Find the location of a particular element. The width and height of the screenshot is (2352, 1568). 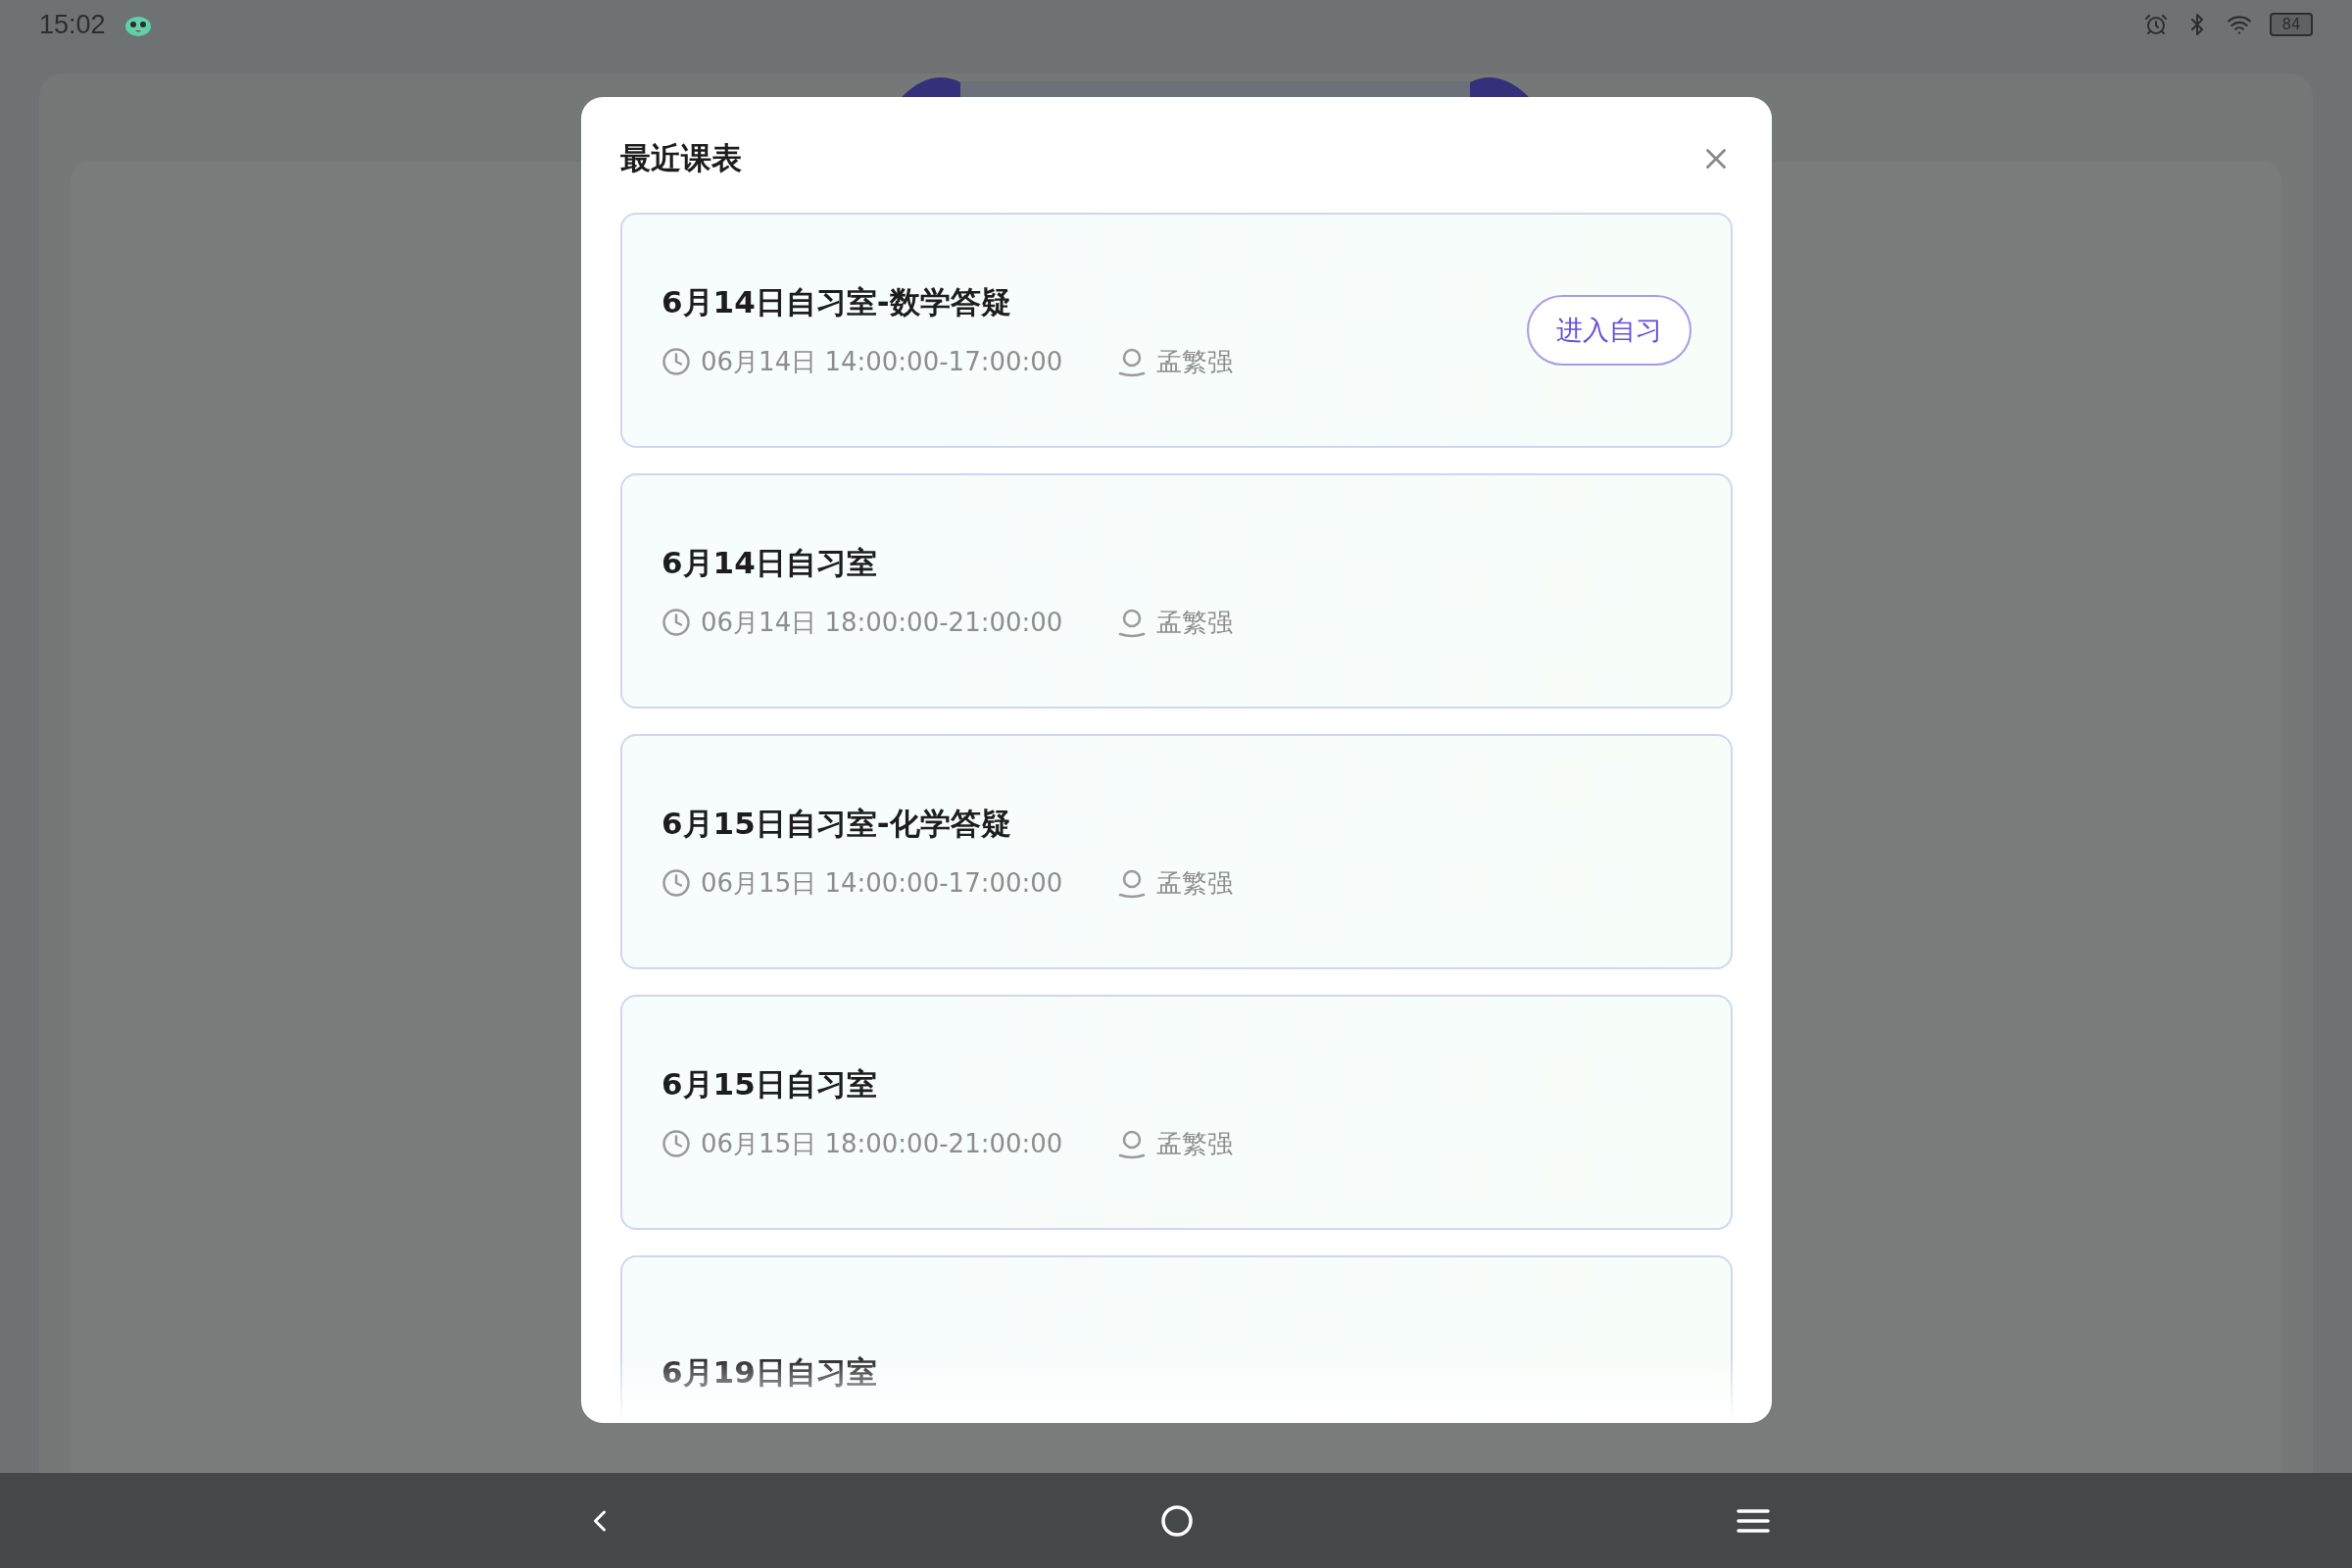

session-title: 6月15日自习室-化学答疑 is located at coordinates (837, 823).